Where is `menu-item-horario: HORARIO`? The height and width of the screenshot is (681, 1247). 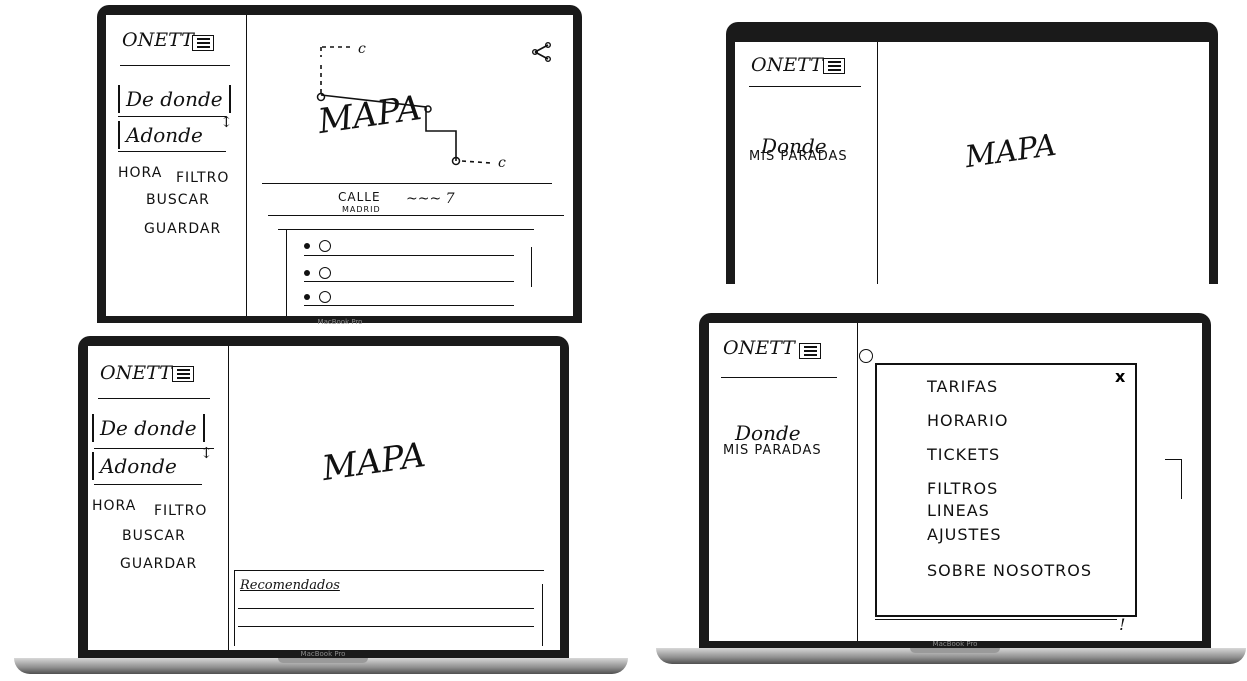
menu-item-horario: HORARIO is located at coordinates (967, 420).